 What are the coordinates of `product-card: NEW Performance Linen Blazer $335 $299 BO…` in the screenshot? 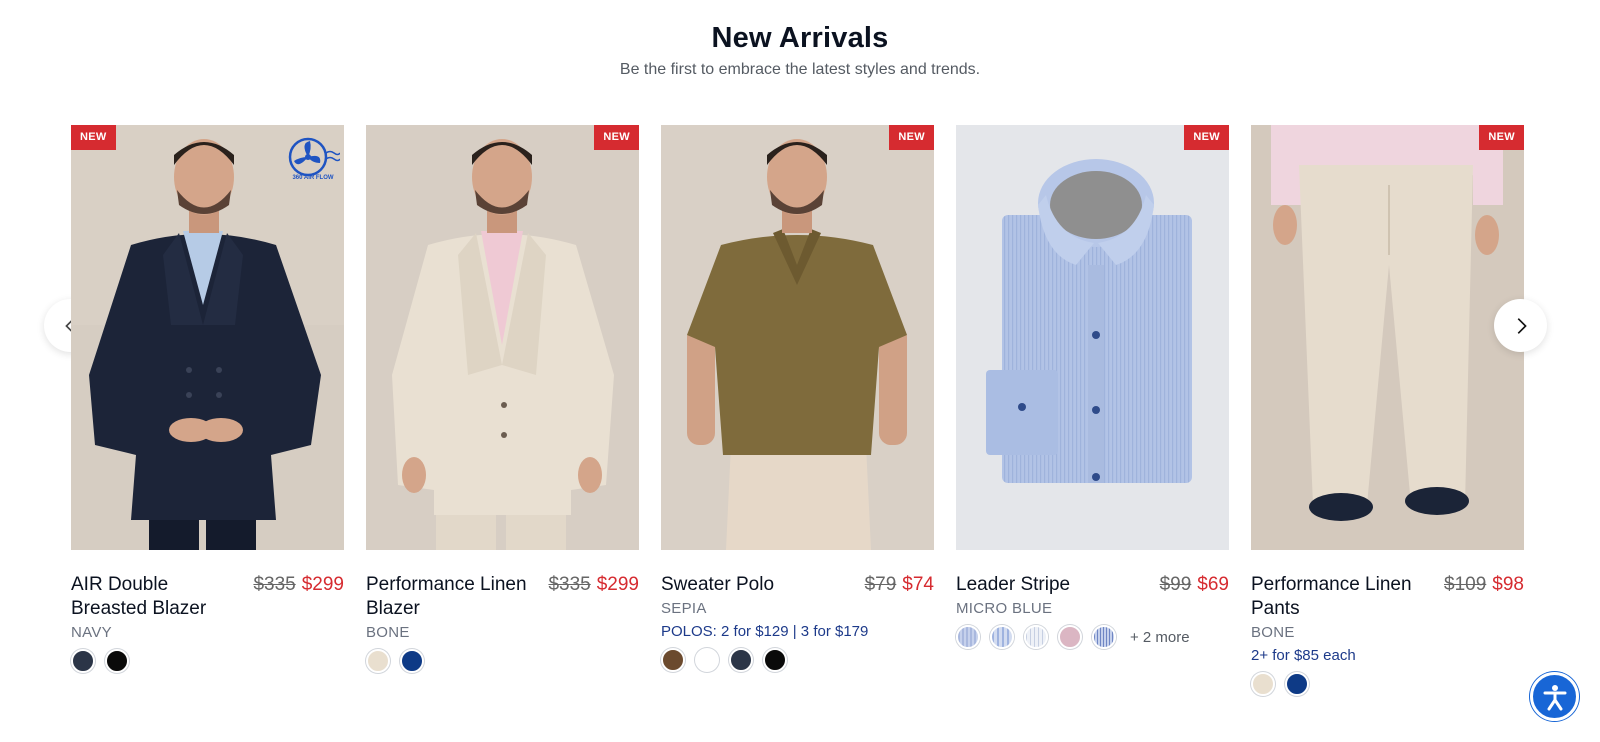 It's located at (502, 399).